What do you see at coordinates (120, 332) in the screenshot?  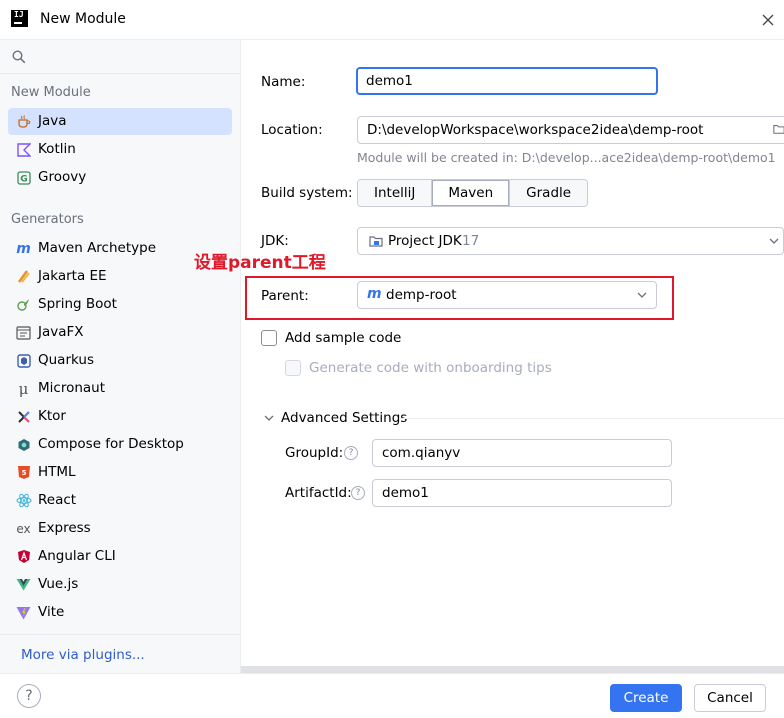 I see `sidebar-item-javafx: JavaFX` at bounding box center [120, 332].